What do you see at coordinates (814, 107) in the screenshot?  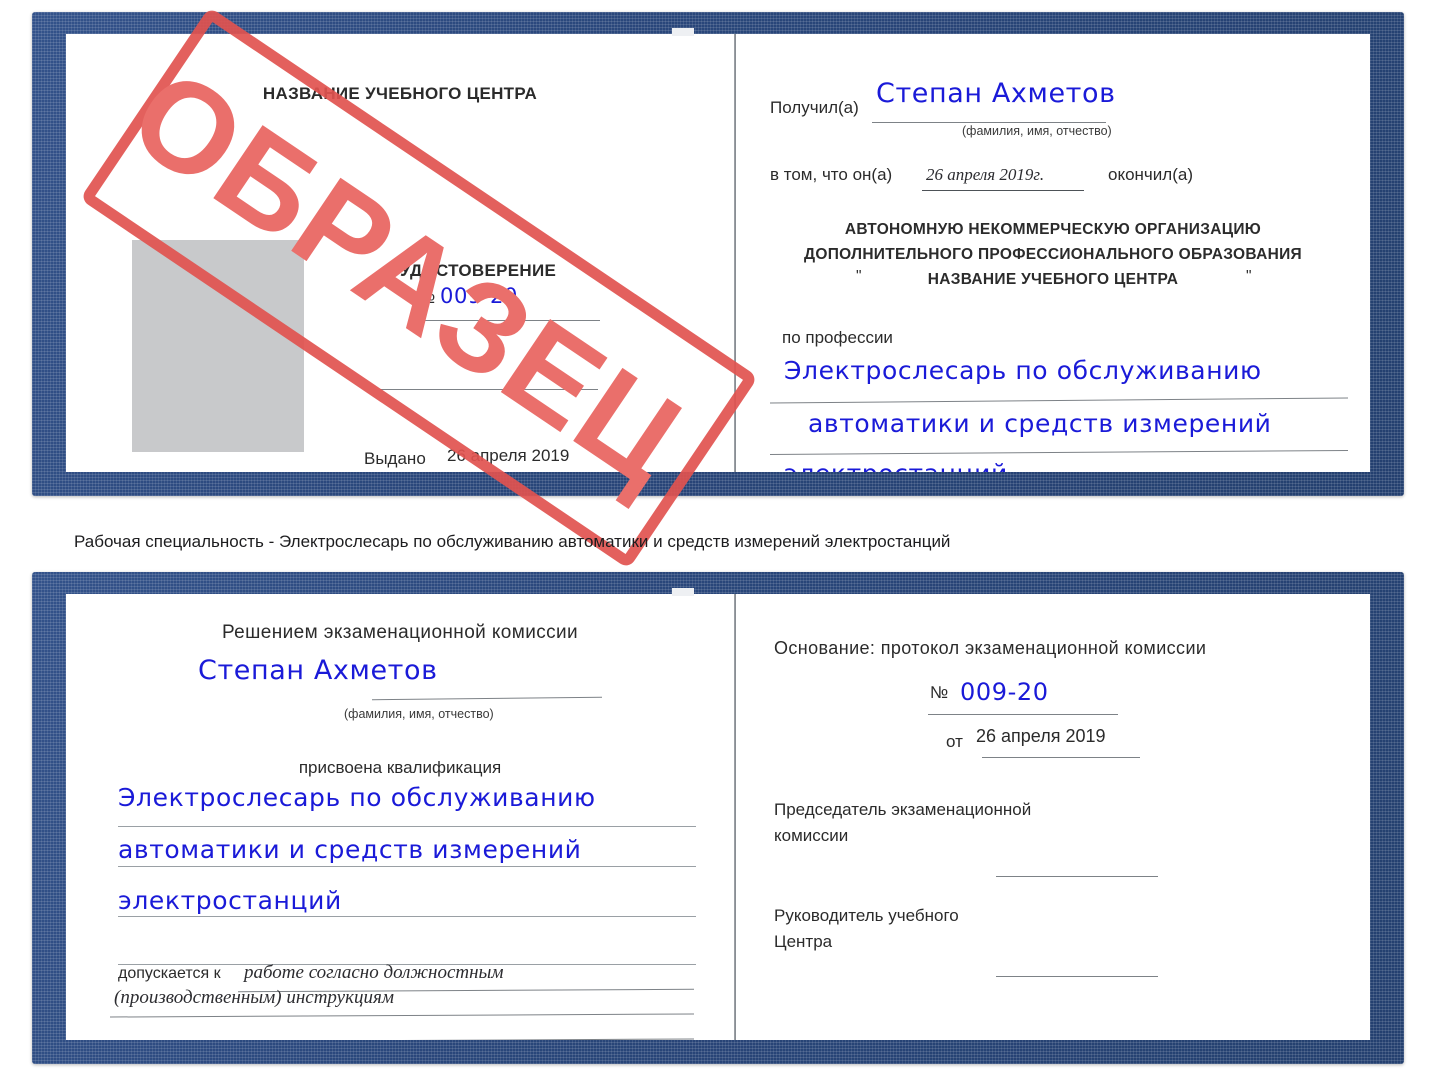 I see `received-label: Получил(а)` at bounding box center [814, 107].